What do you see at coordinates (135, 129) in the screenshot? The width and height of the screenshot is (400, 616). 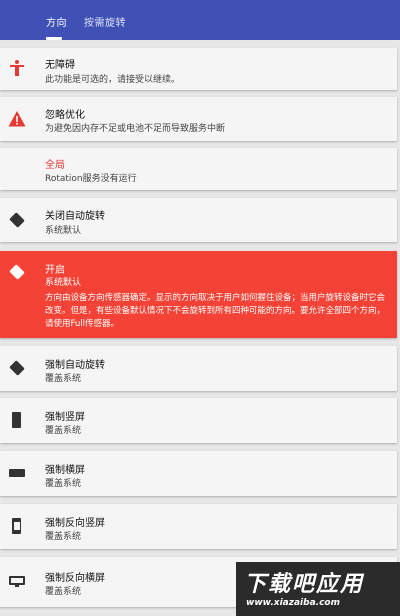 I see `item-subtitle: 为避免因内存不足或电池不足而导致服务中断` at bounding box center [135, 129].